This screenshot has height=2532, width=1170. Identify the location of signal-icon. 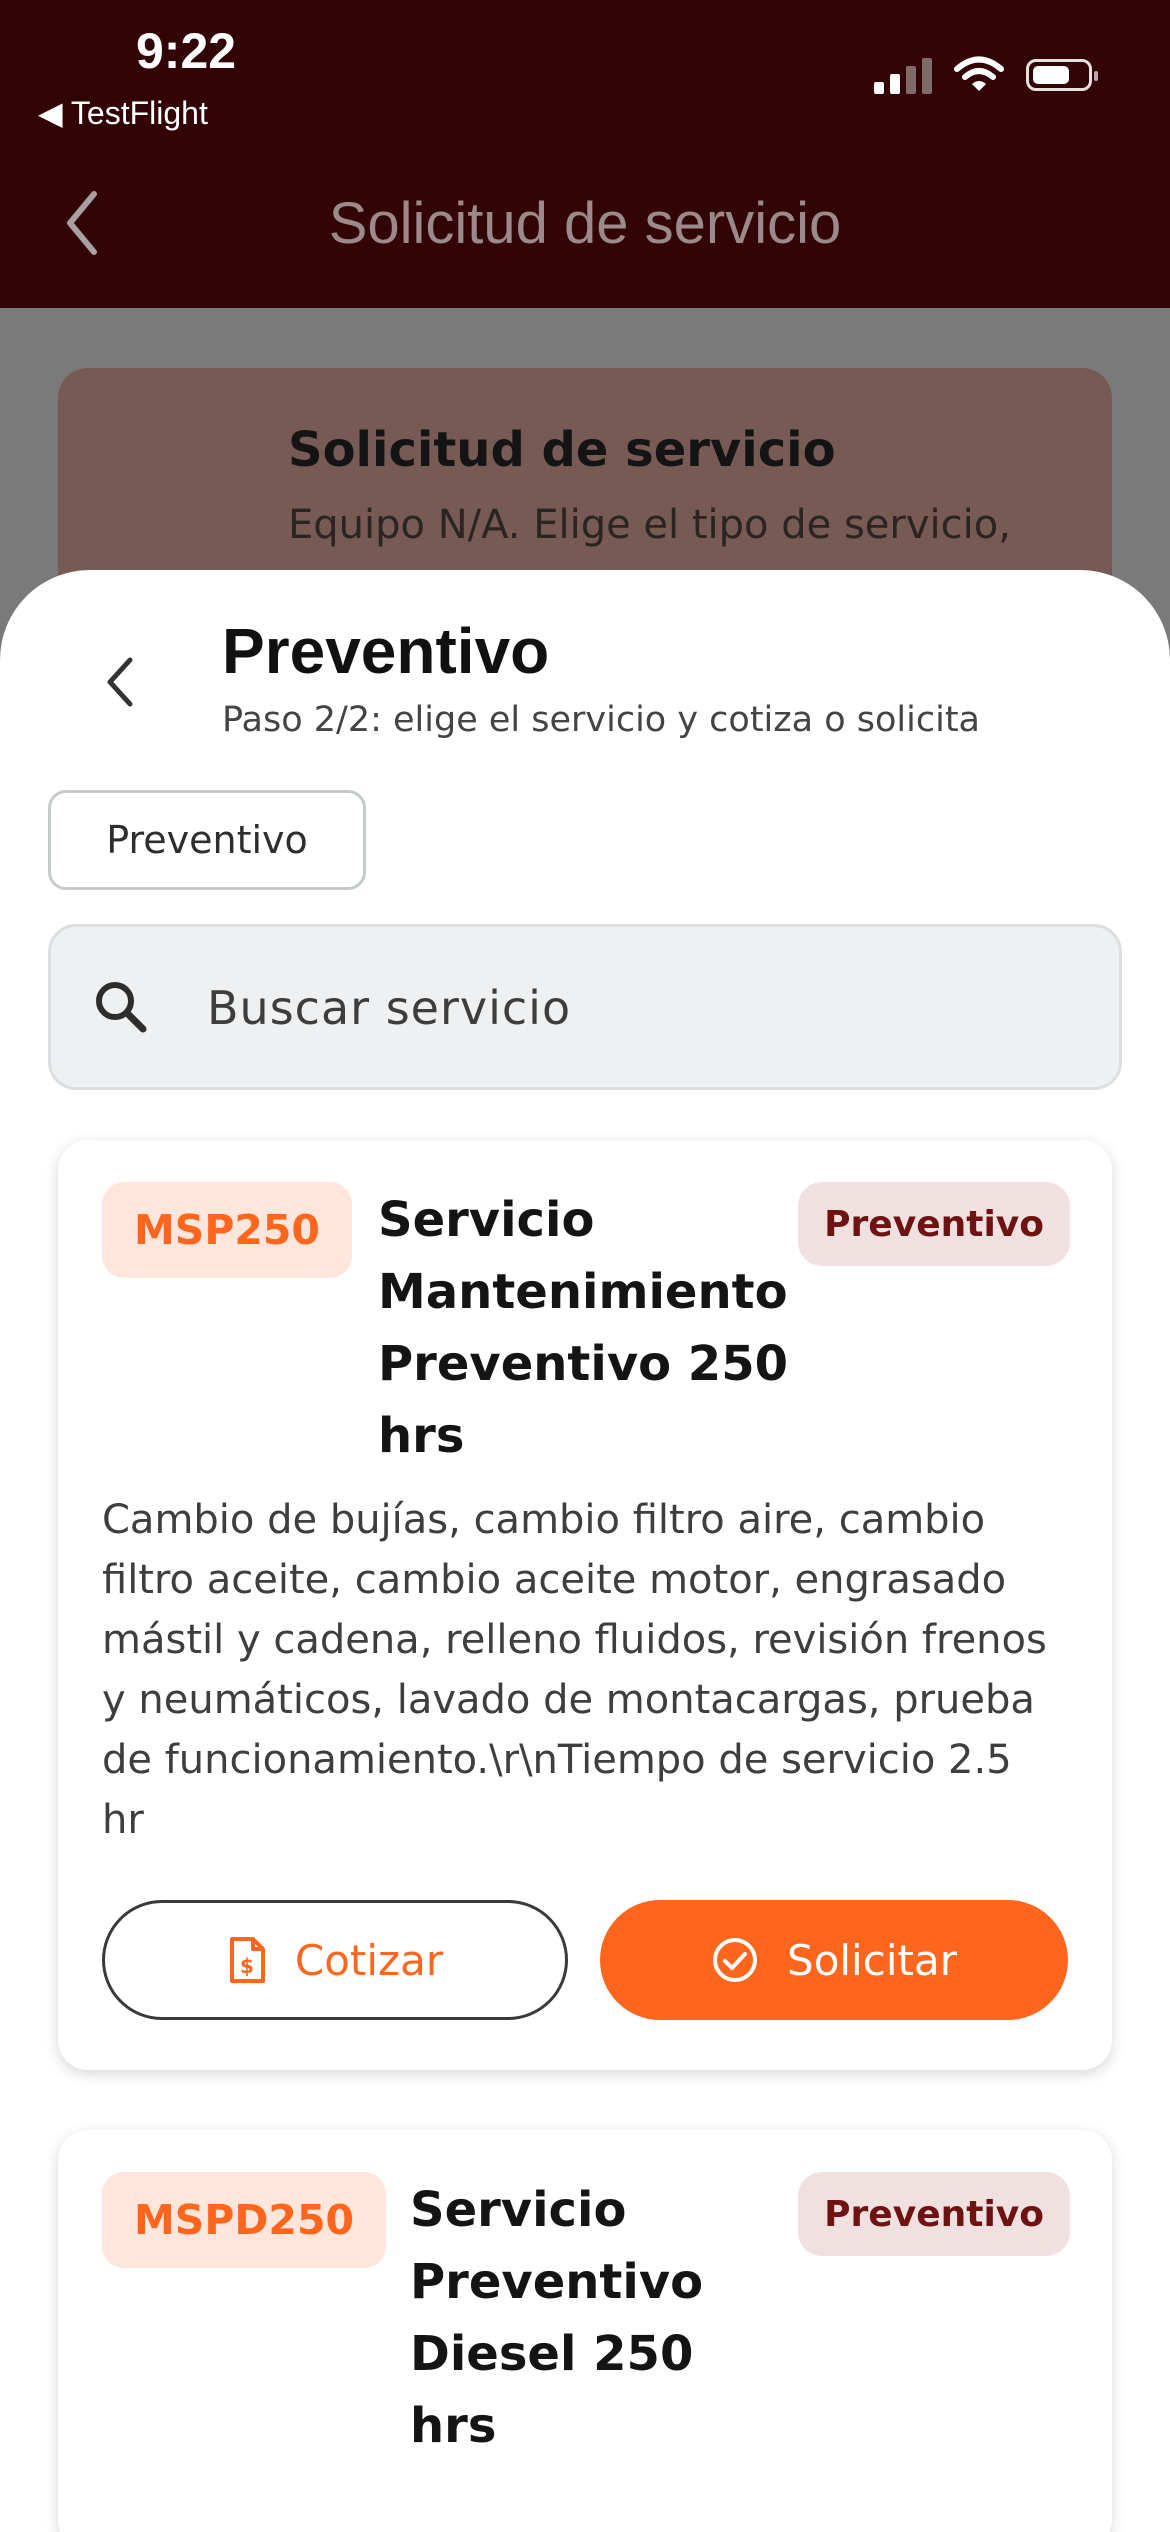
(903, 75).